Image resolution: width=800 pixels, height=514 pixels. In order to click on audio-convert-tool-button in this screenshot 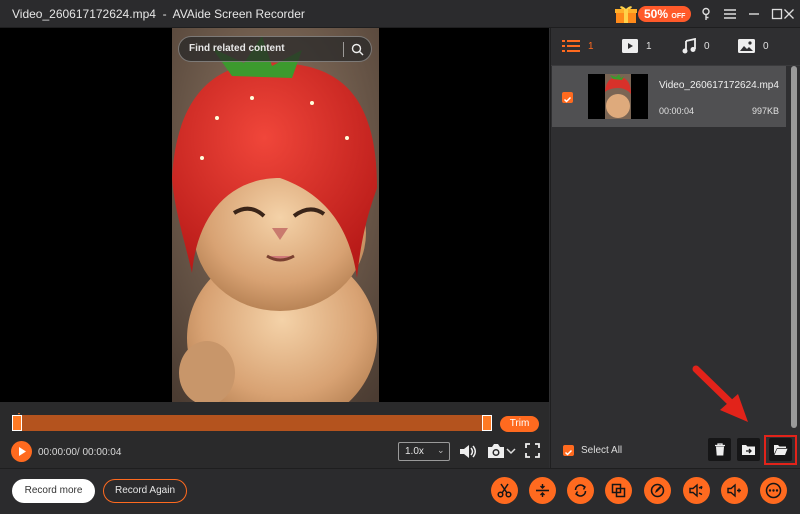, I will do `click(696, 490)`.